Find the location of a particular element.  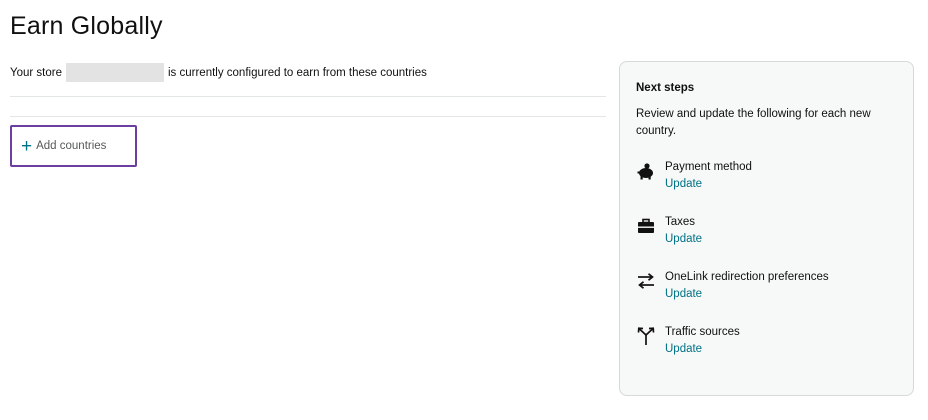

step-label: Traffic sources is located at coordinates (702, 332).